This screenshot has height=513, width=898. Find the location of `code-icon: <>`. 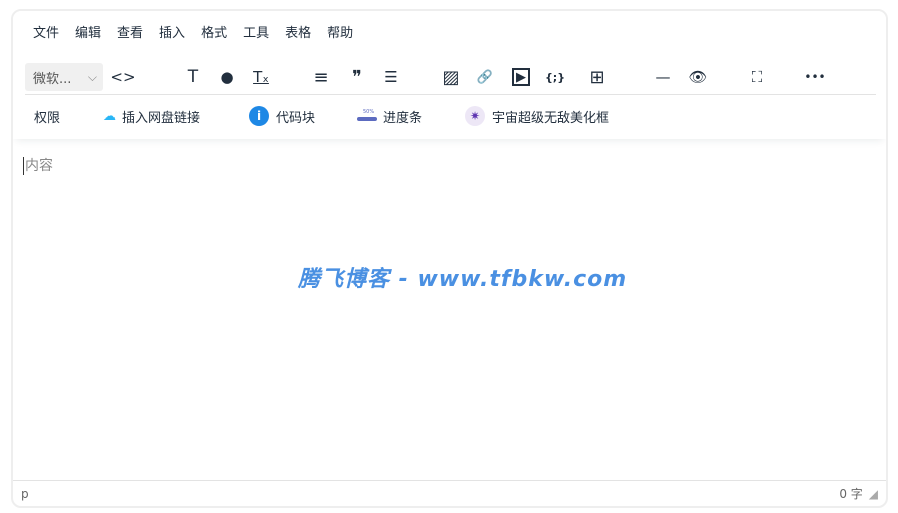

code-icon: <> is located at coordinates (123, 77).